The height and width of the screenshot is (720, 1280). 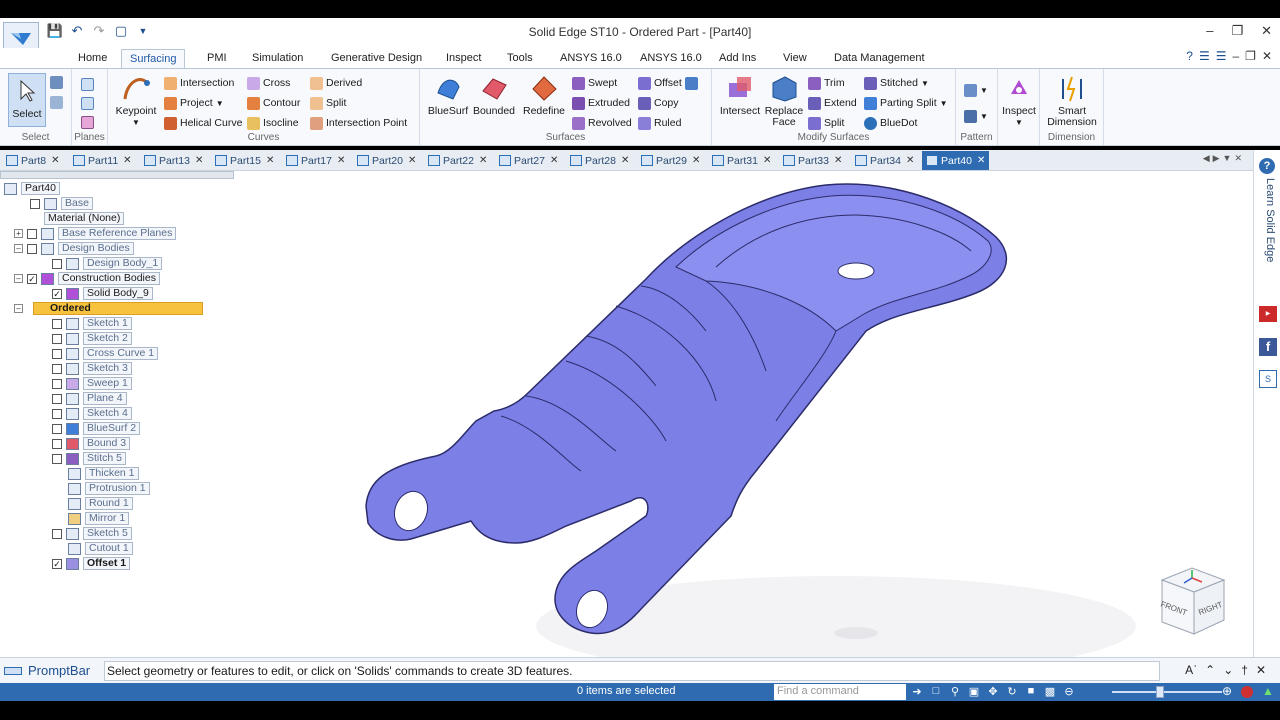 What do you see at coordinates (95, 233) in the screenshot?
I see `tree-item-base-reference-planes: + Base Reference Planes` at bounding box center [95, 233].